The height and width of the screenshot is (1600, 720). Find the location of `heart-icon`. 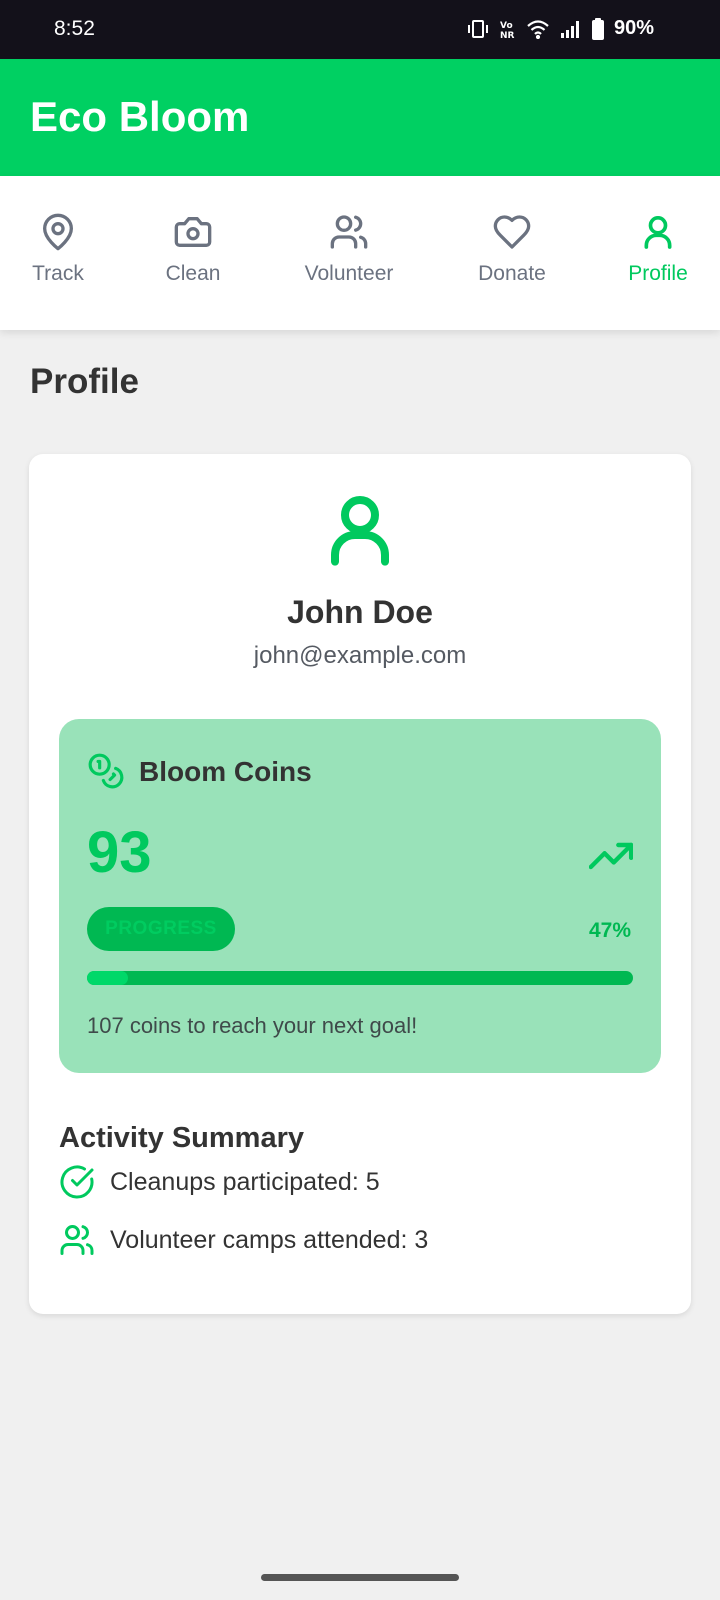

heart-icon is located at coordinates (512, 232).